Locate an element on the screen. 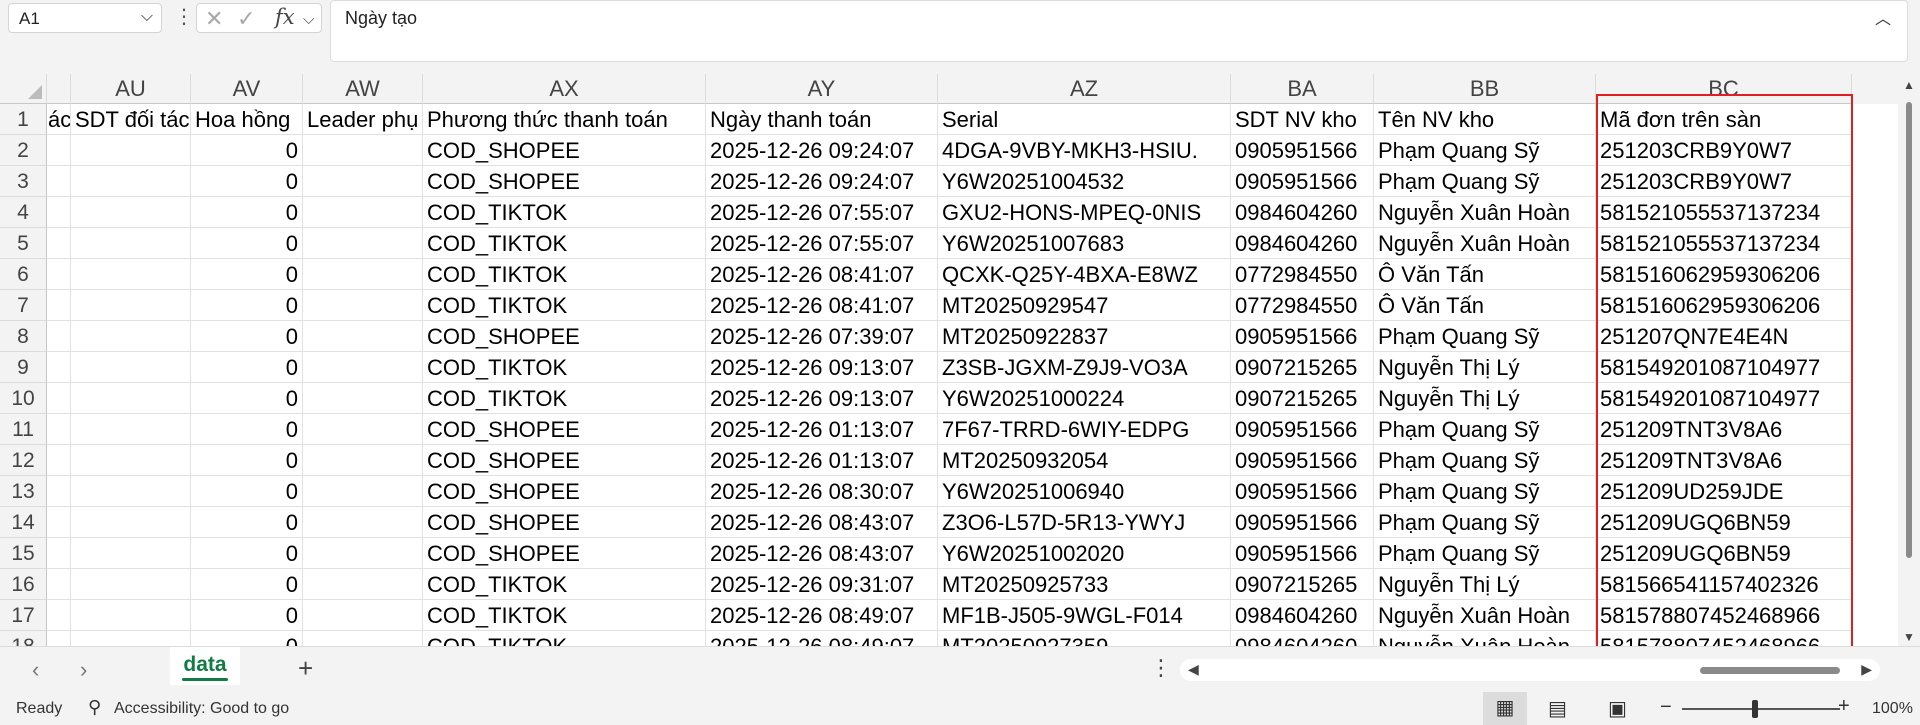 The width and height of the screenshot is (1920, 725). column-header-BB: BB is located at coordinates (1485, 89).